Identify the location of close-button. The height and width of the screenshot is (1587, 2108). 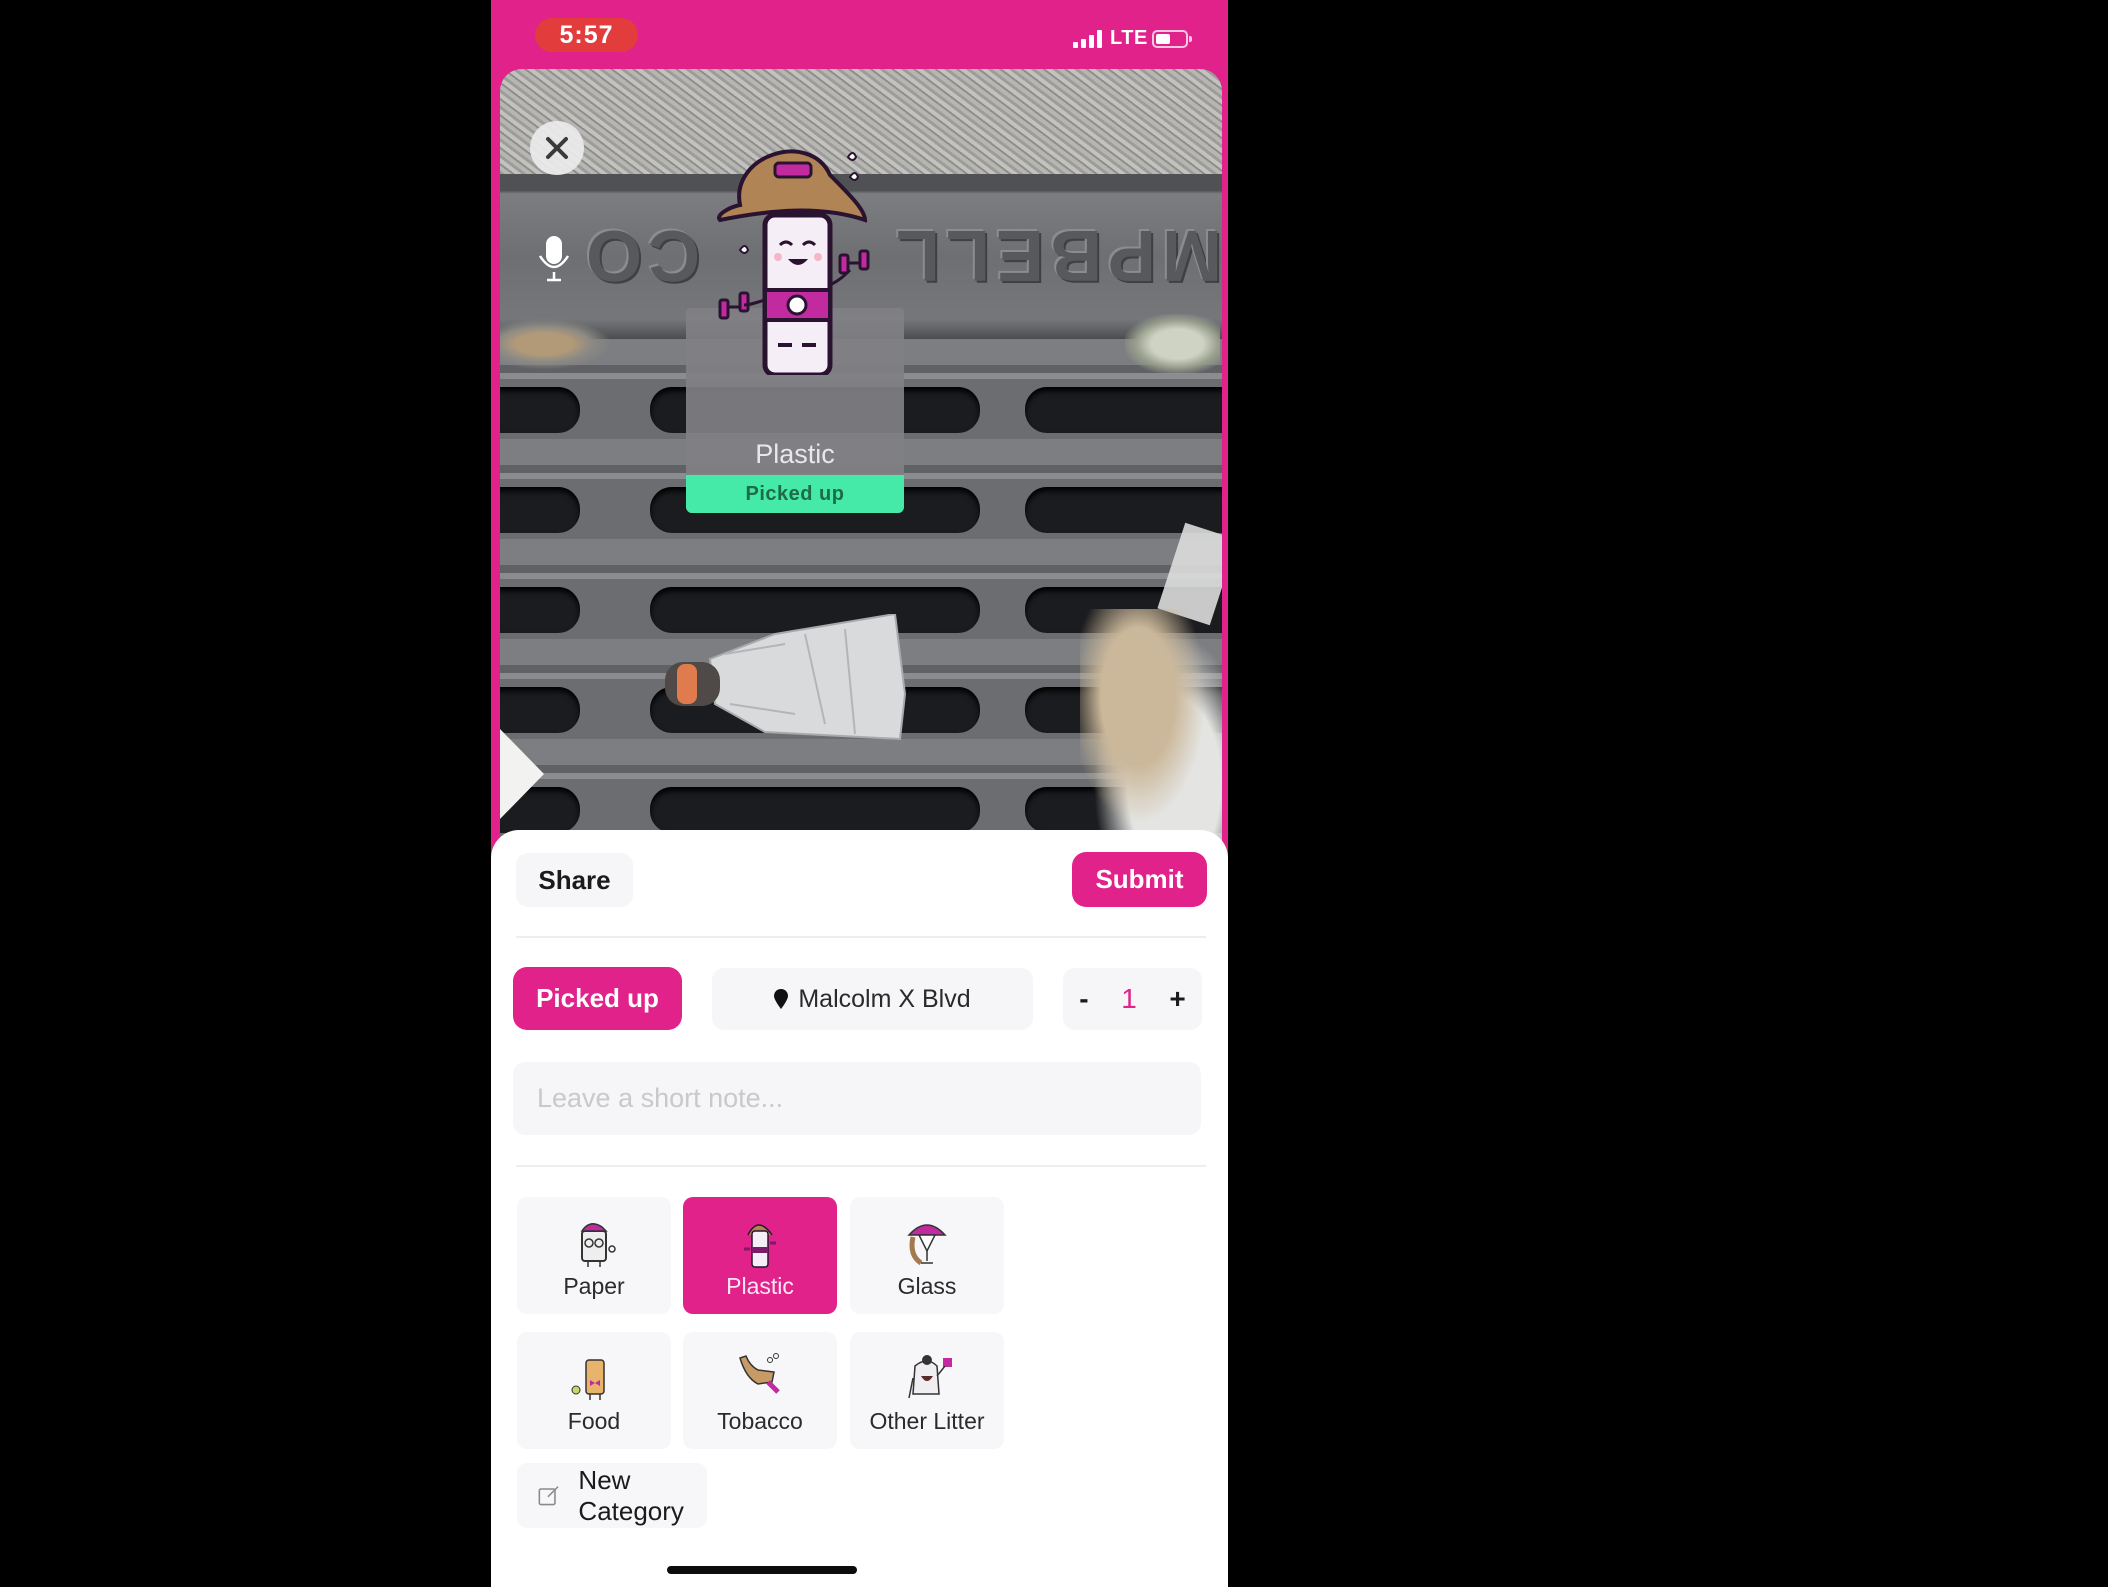
(557, 148).